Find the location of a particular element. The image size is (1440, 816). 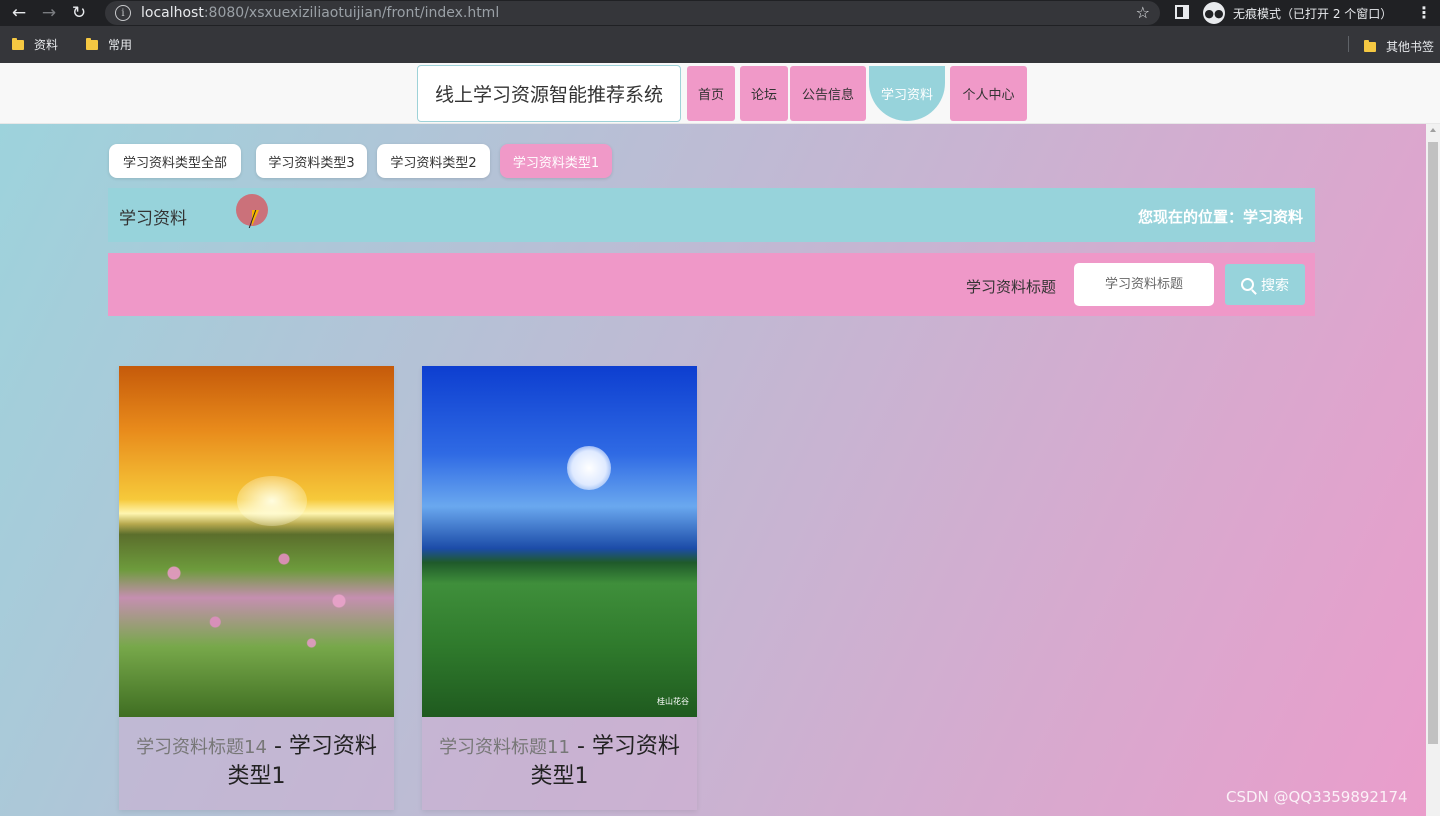

scroll-up-arrow-icon is located at coordinates (1433, 130).